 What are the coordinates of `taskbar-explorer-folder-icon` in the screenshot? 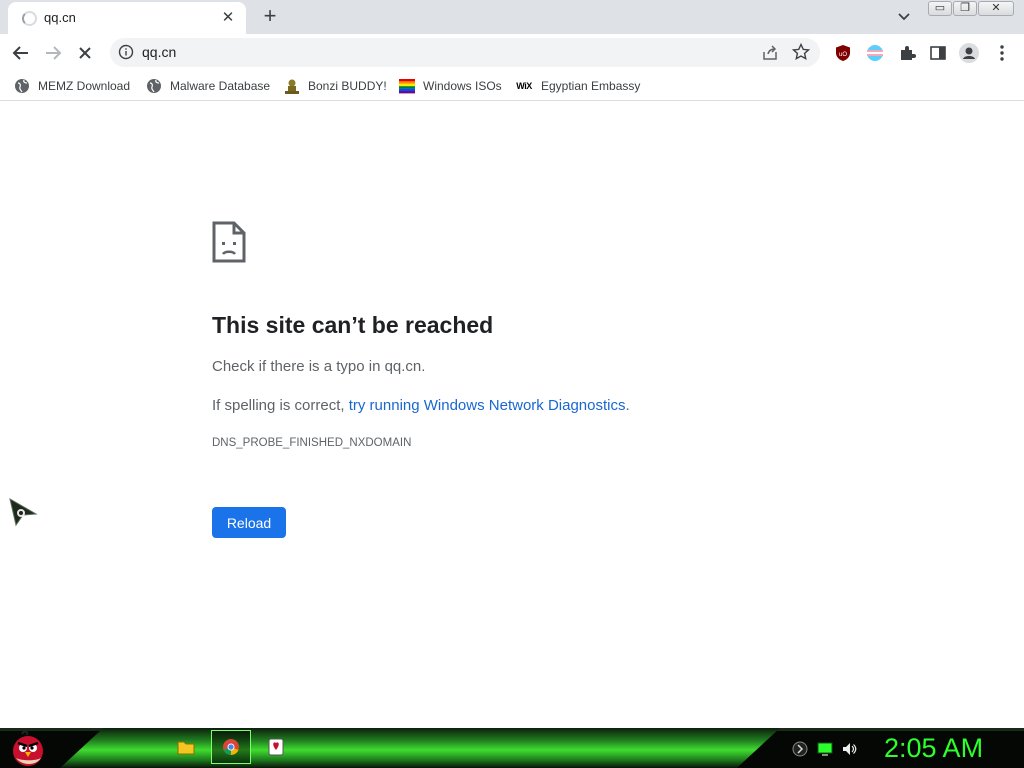 It's located at (186, 747).